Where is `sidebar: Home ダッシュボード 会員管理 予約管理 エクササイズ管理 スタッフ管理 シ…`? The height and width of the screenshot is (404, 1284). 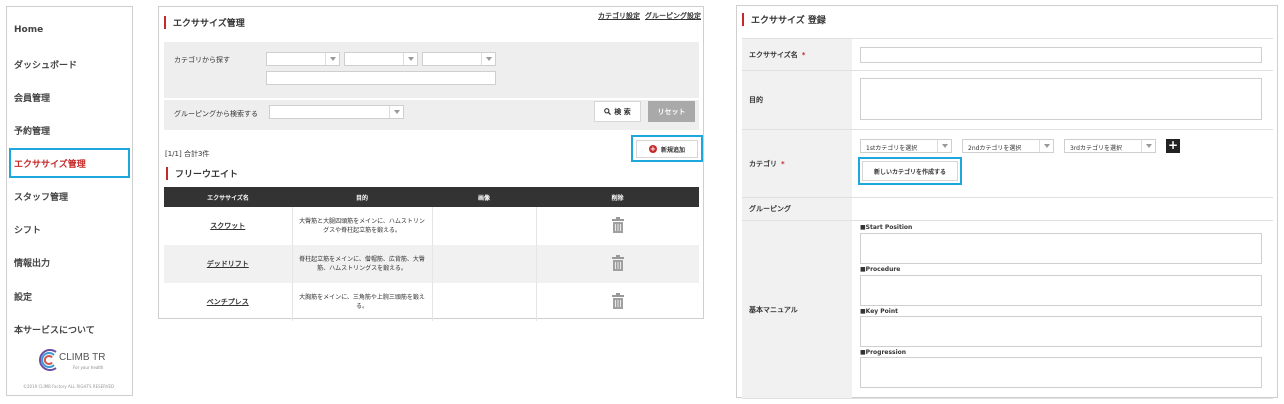 sidebar: Home ダッシュボード 会員管理 予約管理 エクササイズ管理 スタッフ管理 シ… is located at coordinates (69, 201).